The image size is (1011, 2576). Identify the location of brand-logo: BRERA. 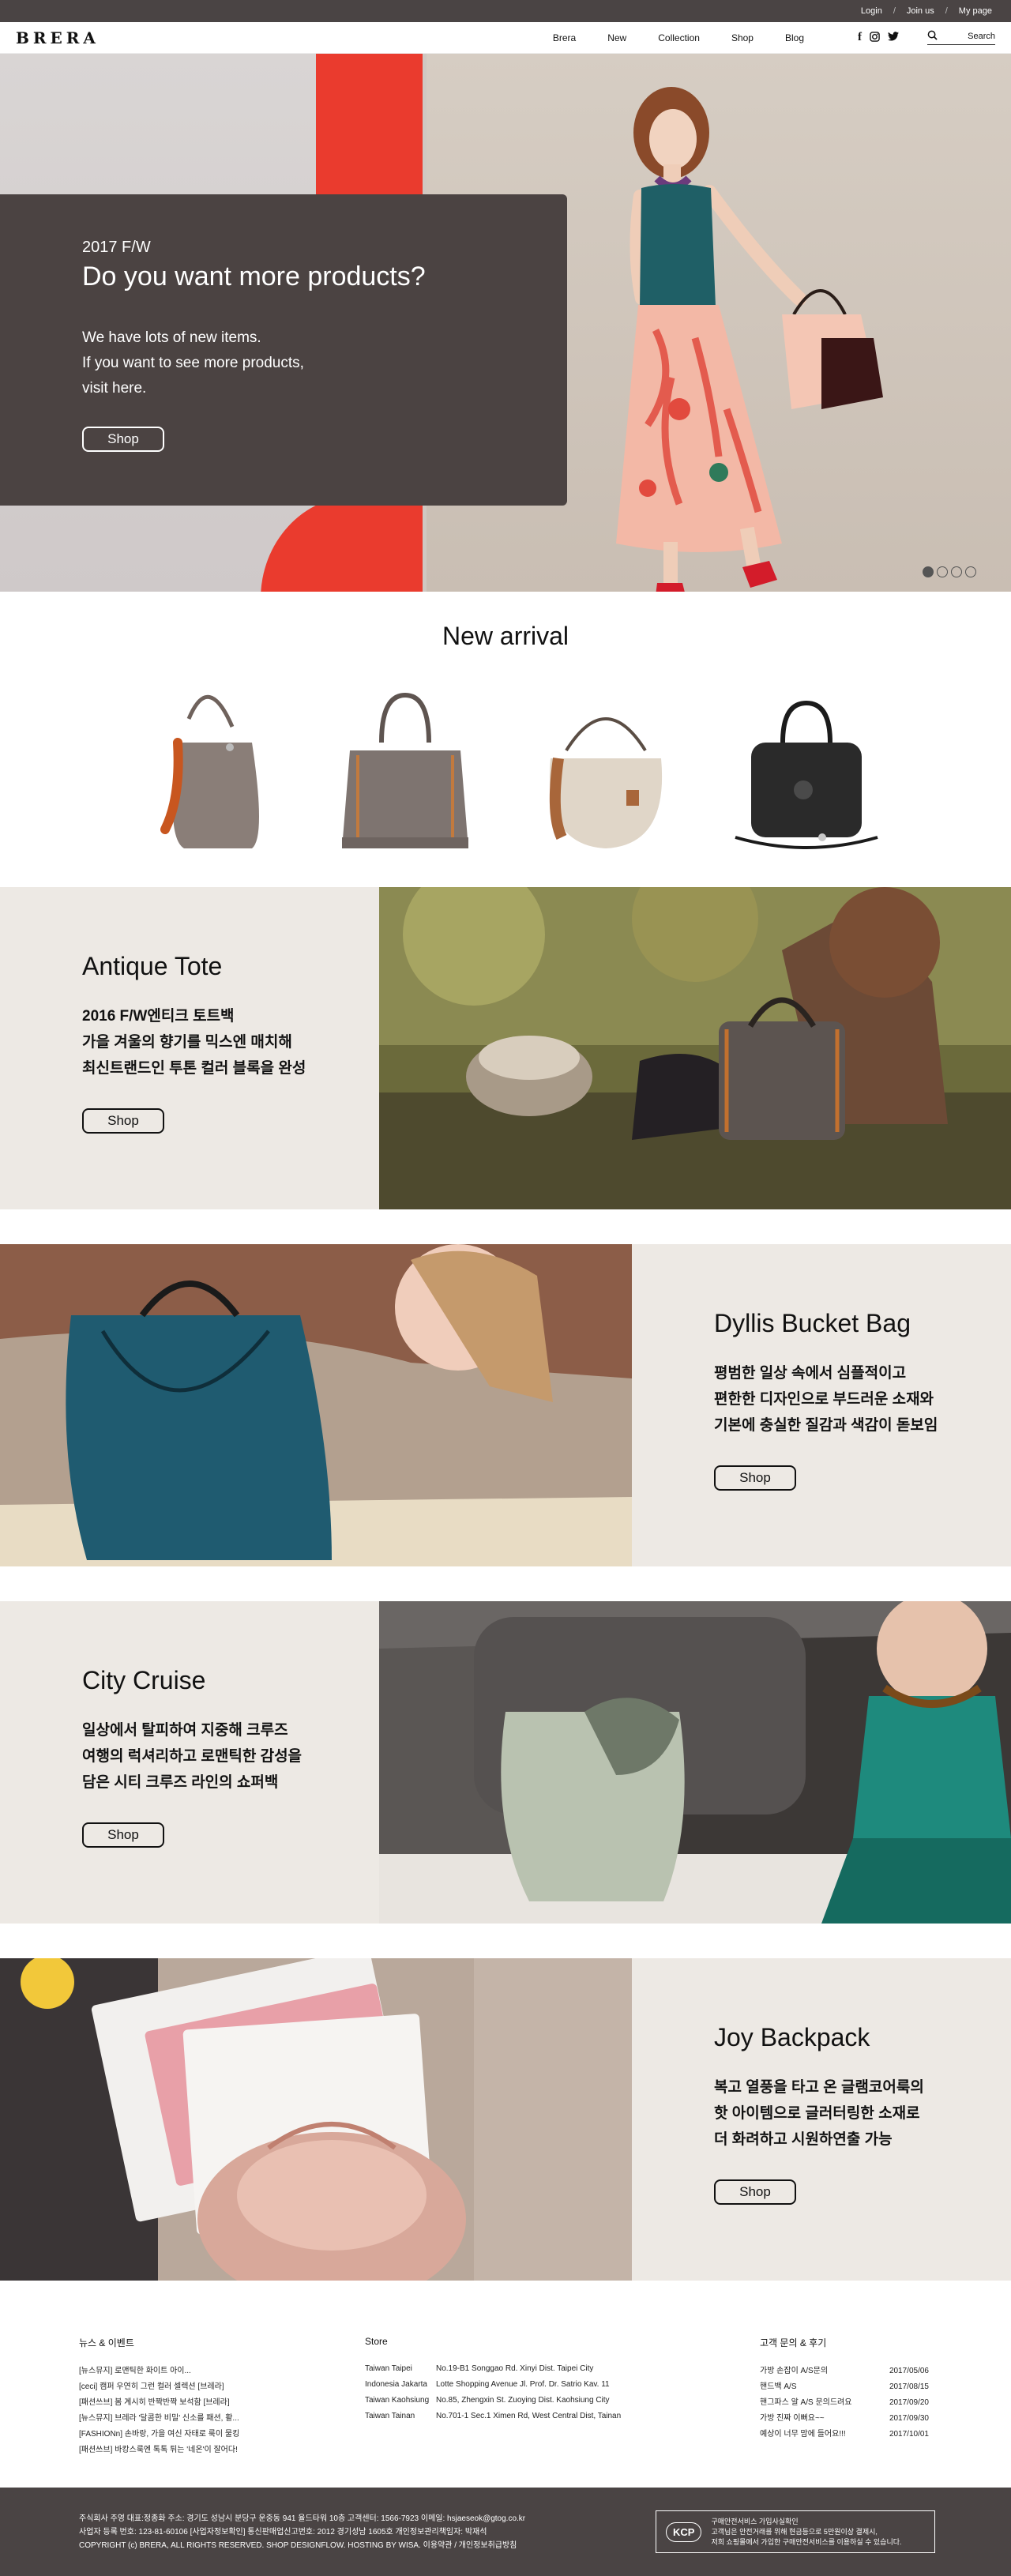
(58, 37).